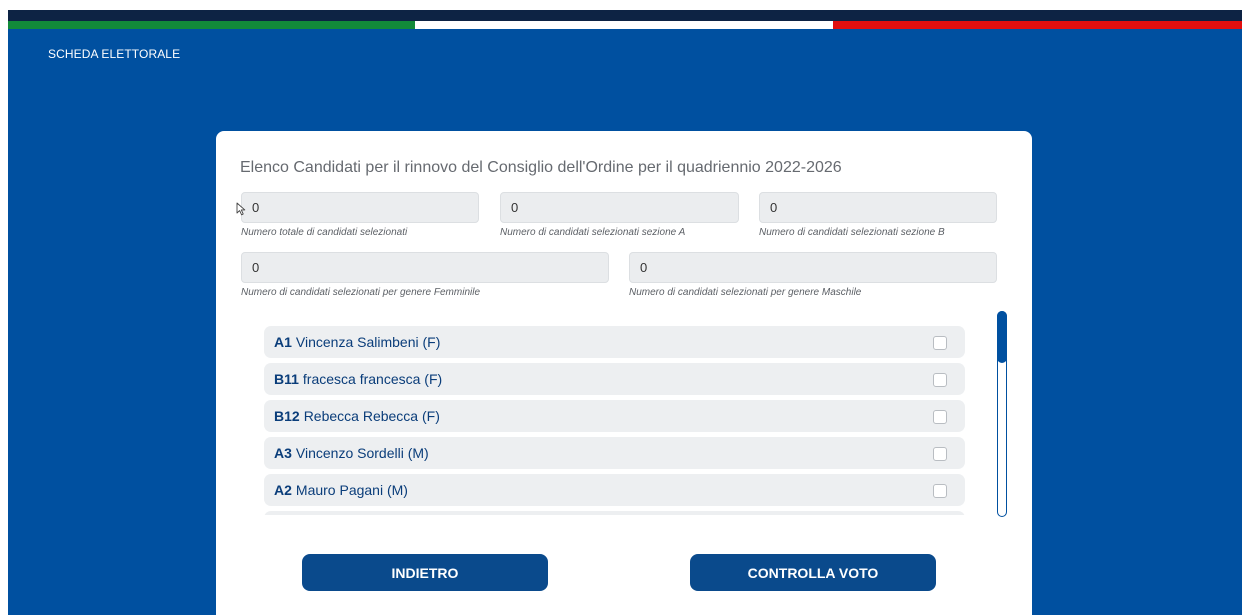  I want to click on flag-green-stripe, so click(211, 25).